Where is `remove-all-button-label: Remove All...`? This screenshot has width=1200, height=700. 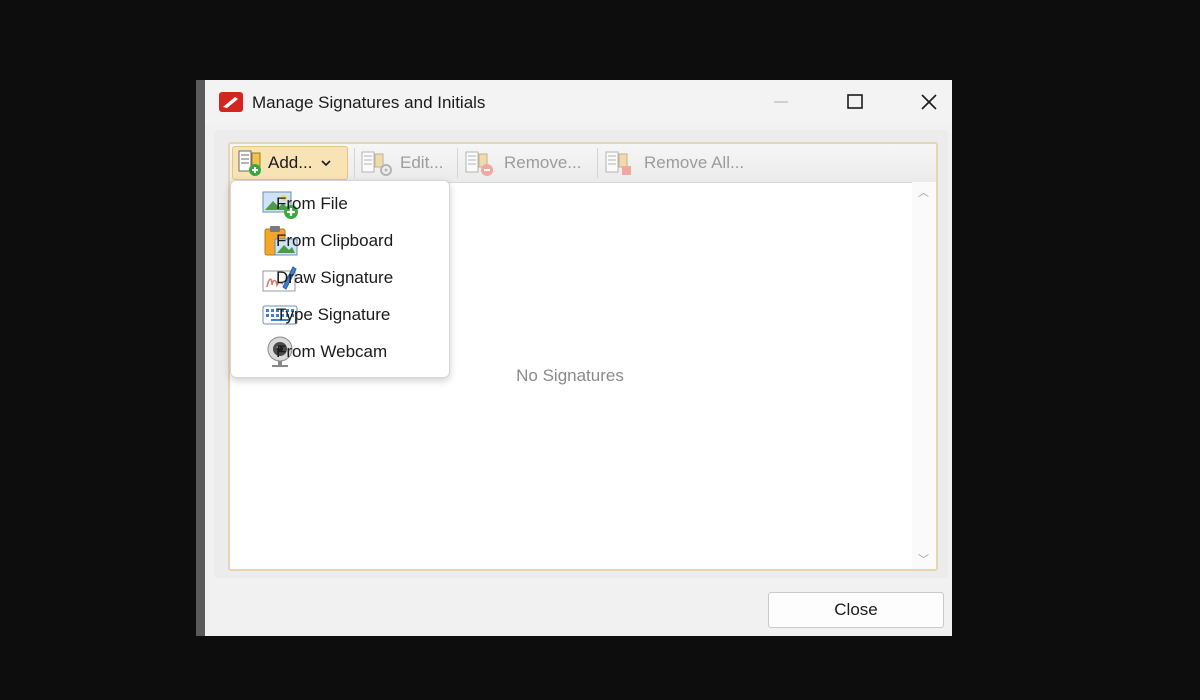 remove-all-button-label: Remove All... is located at coordinates (694, 162).